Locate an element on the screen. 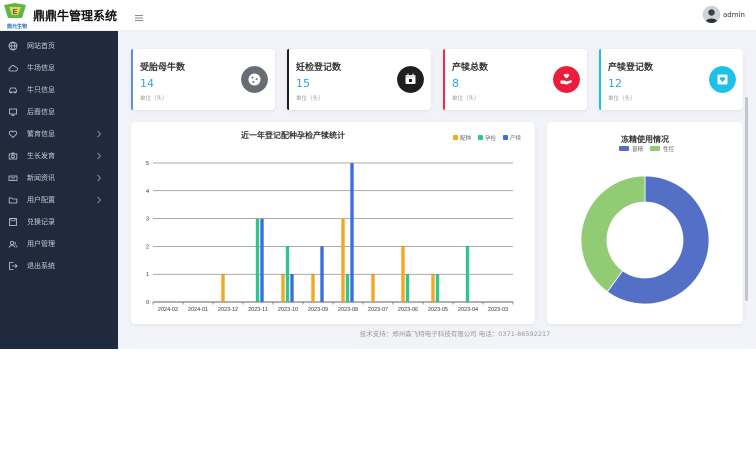 The width and height of the screenshot is (756, 453). card-value: 8 is located at coordinates (455, 83).